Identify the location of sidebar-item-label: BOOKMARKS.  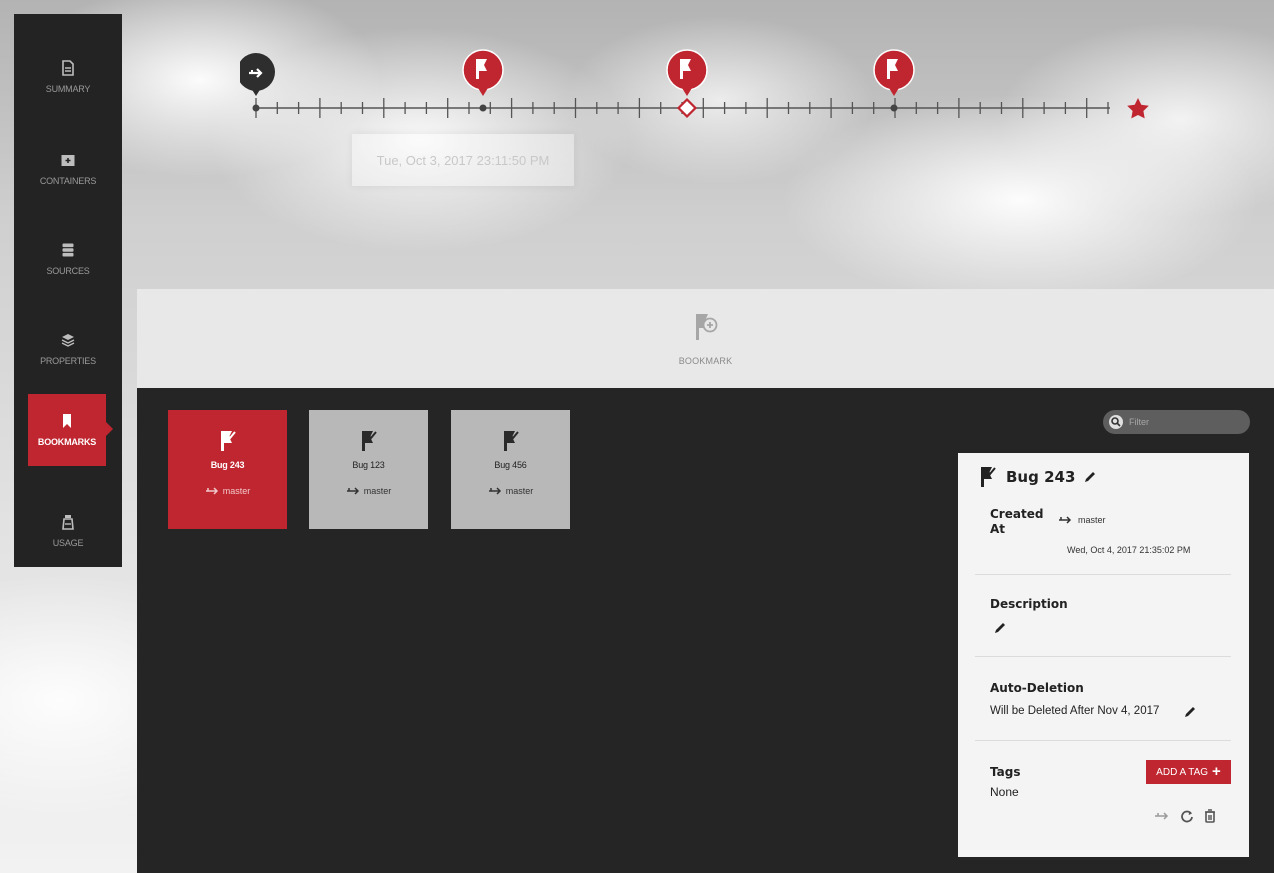
(67, 442).